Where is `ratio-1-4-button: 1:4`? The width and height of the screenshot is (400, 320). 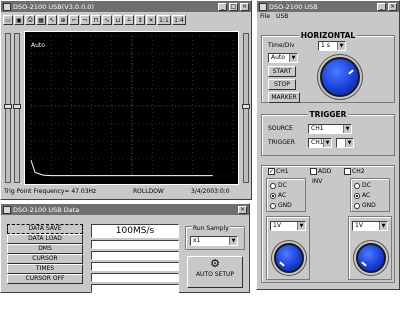
ratio-1-4-button: 1:4 is located at coordinates (179, 20).